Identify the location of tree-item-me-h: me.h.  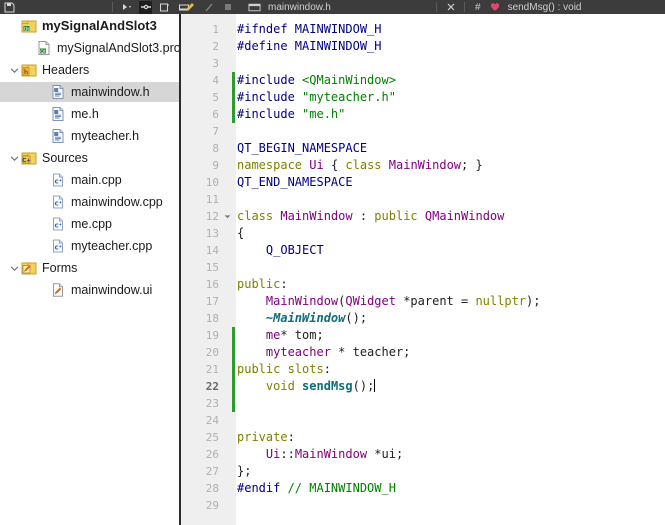
(89, 114).